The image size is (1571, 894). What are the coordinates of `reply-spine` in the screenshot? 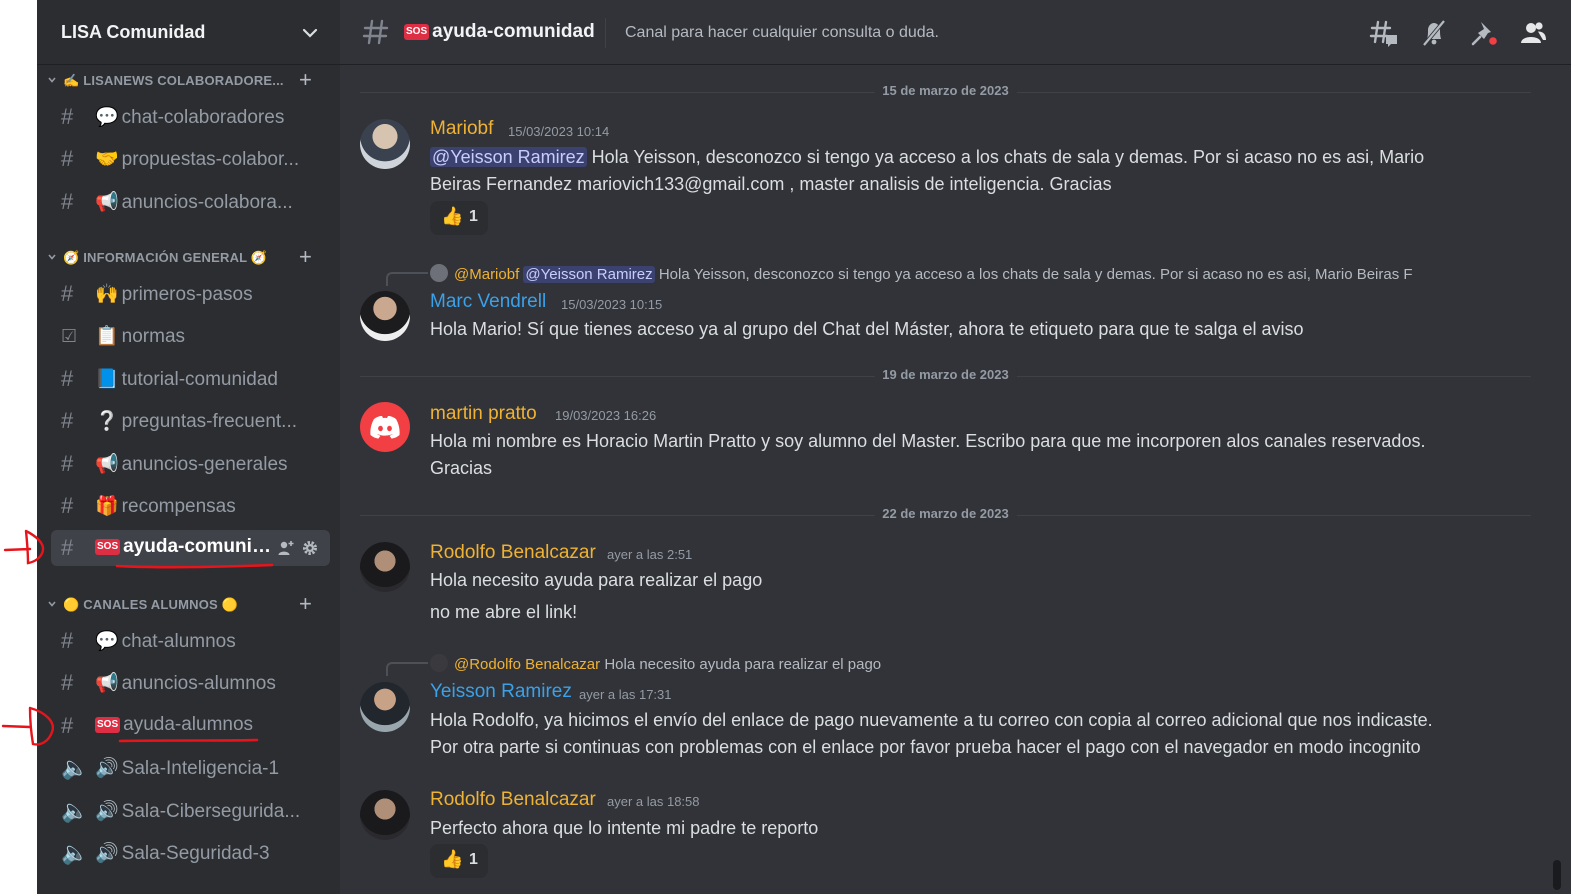 It's located at (407, 279).